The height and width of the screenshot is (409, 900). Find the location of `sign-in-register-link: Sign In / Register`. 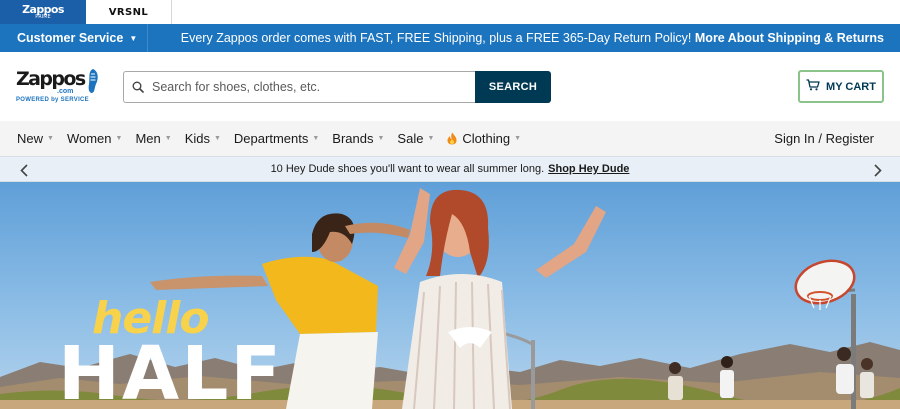

sign-in-register-link: Sign In / Register is located at coordinates (824, 138).